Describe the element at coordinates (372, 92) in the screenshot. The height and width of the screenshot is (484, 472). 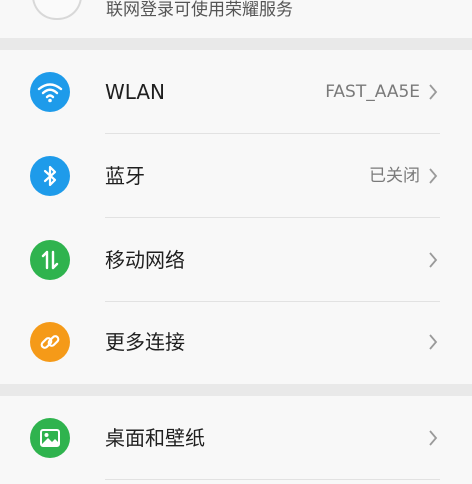
I see `settings-item-value: FAST_AA5E` at that location.